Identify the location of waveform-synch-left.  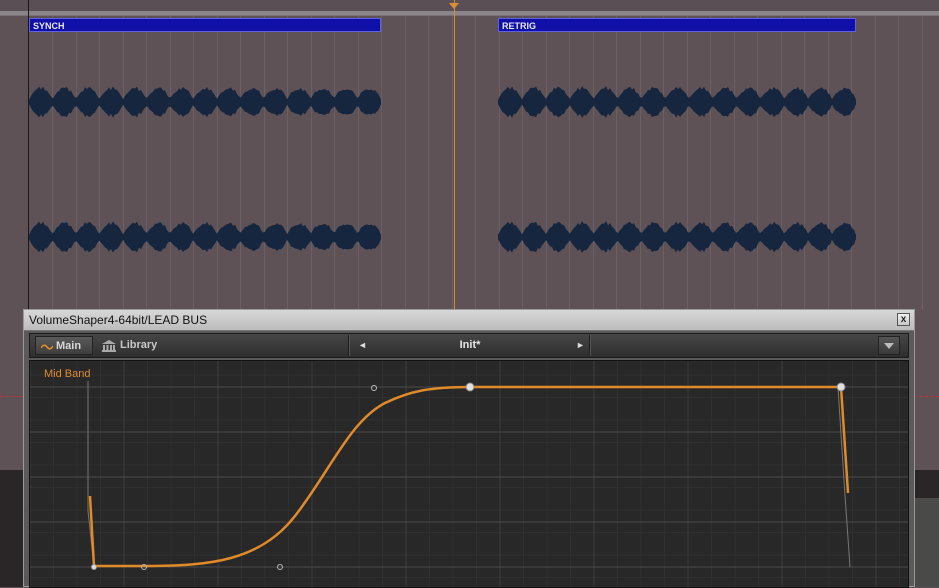
(205, 102).